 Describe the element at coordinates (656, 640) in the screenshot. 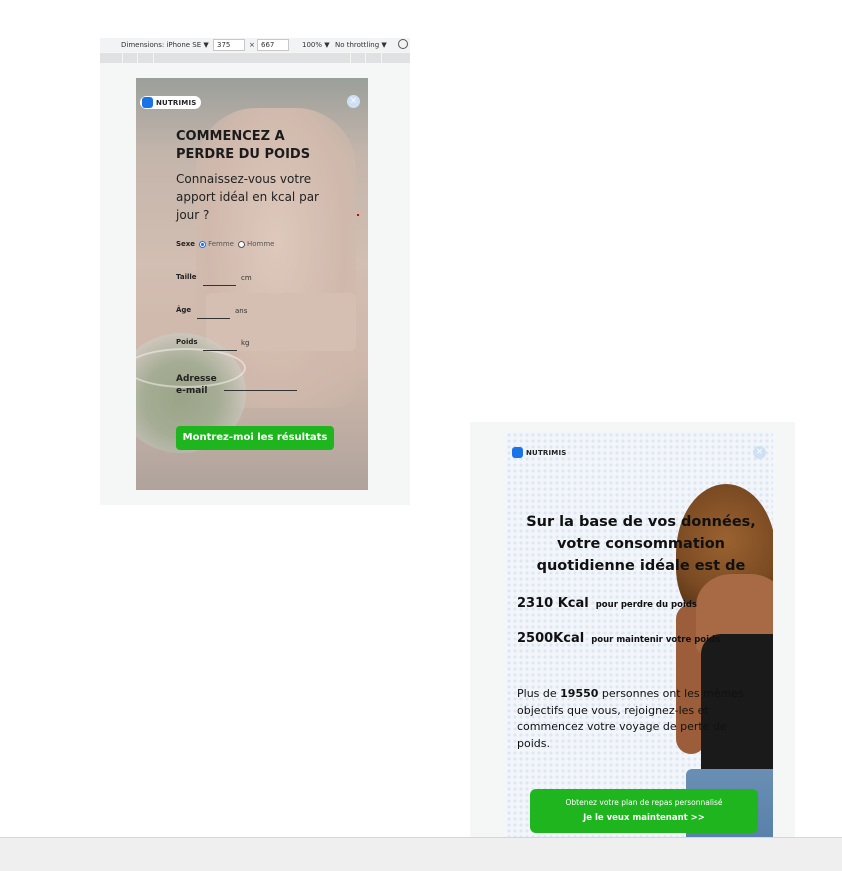

I see `kcal-maintain-label: pour maintenir votre poids` at that location.